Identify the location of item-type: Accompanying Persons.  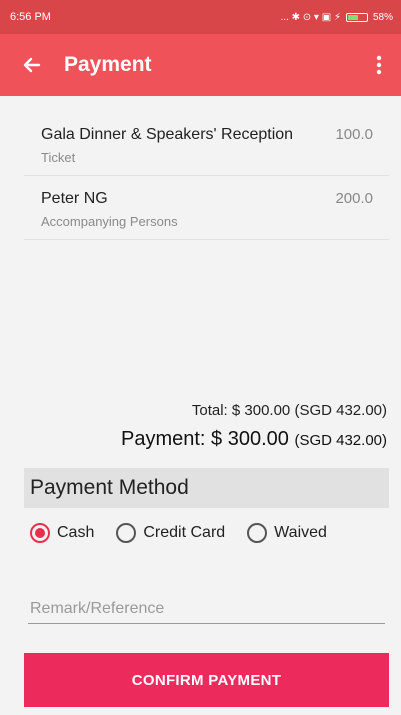
(109, 221).